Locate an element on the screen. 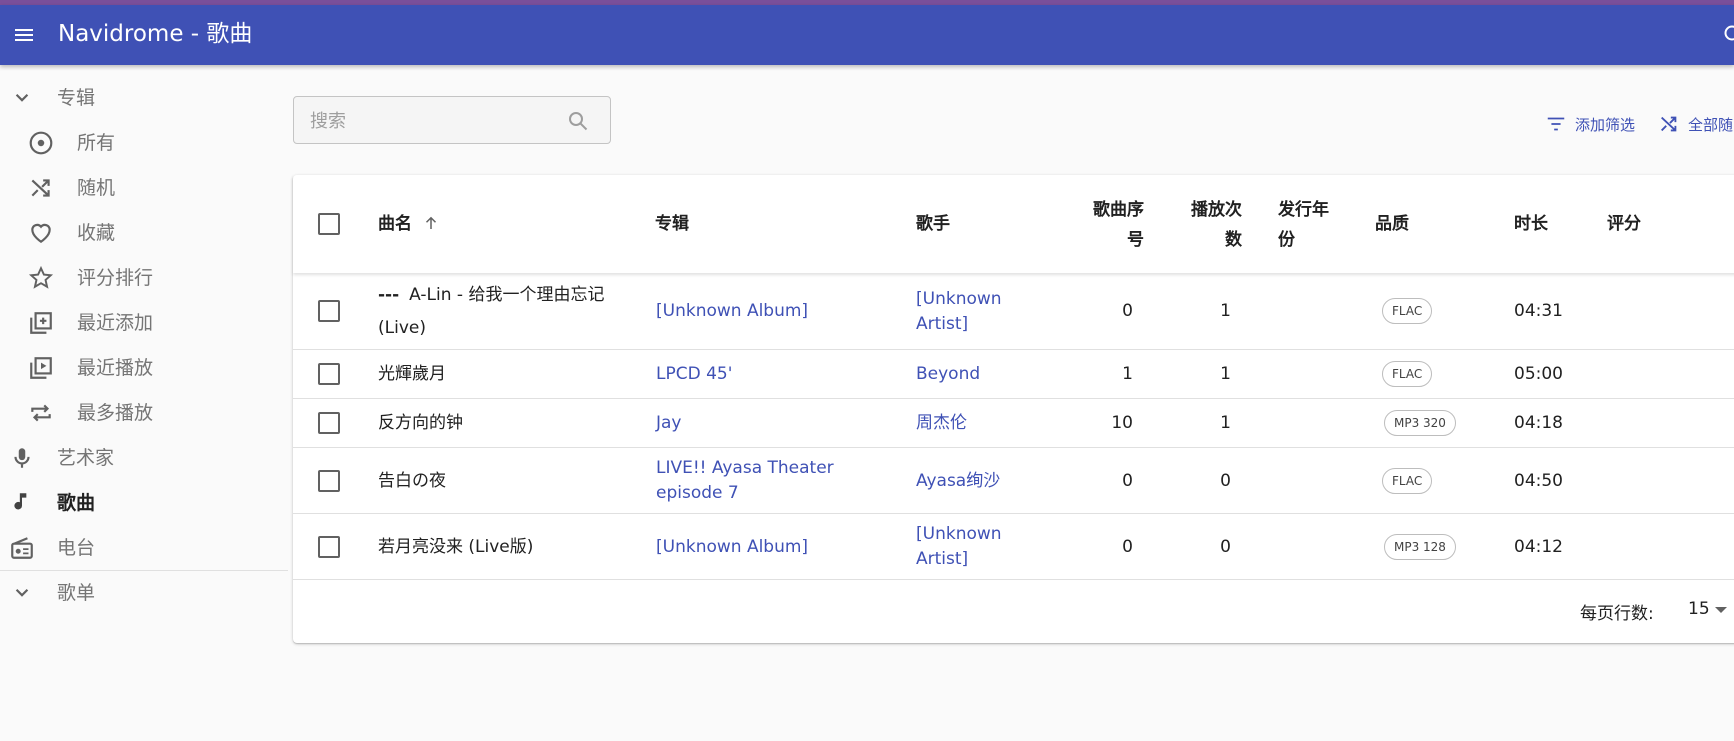  column-header-album: 专辑 is located at coordinates (672, 224).